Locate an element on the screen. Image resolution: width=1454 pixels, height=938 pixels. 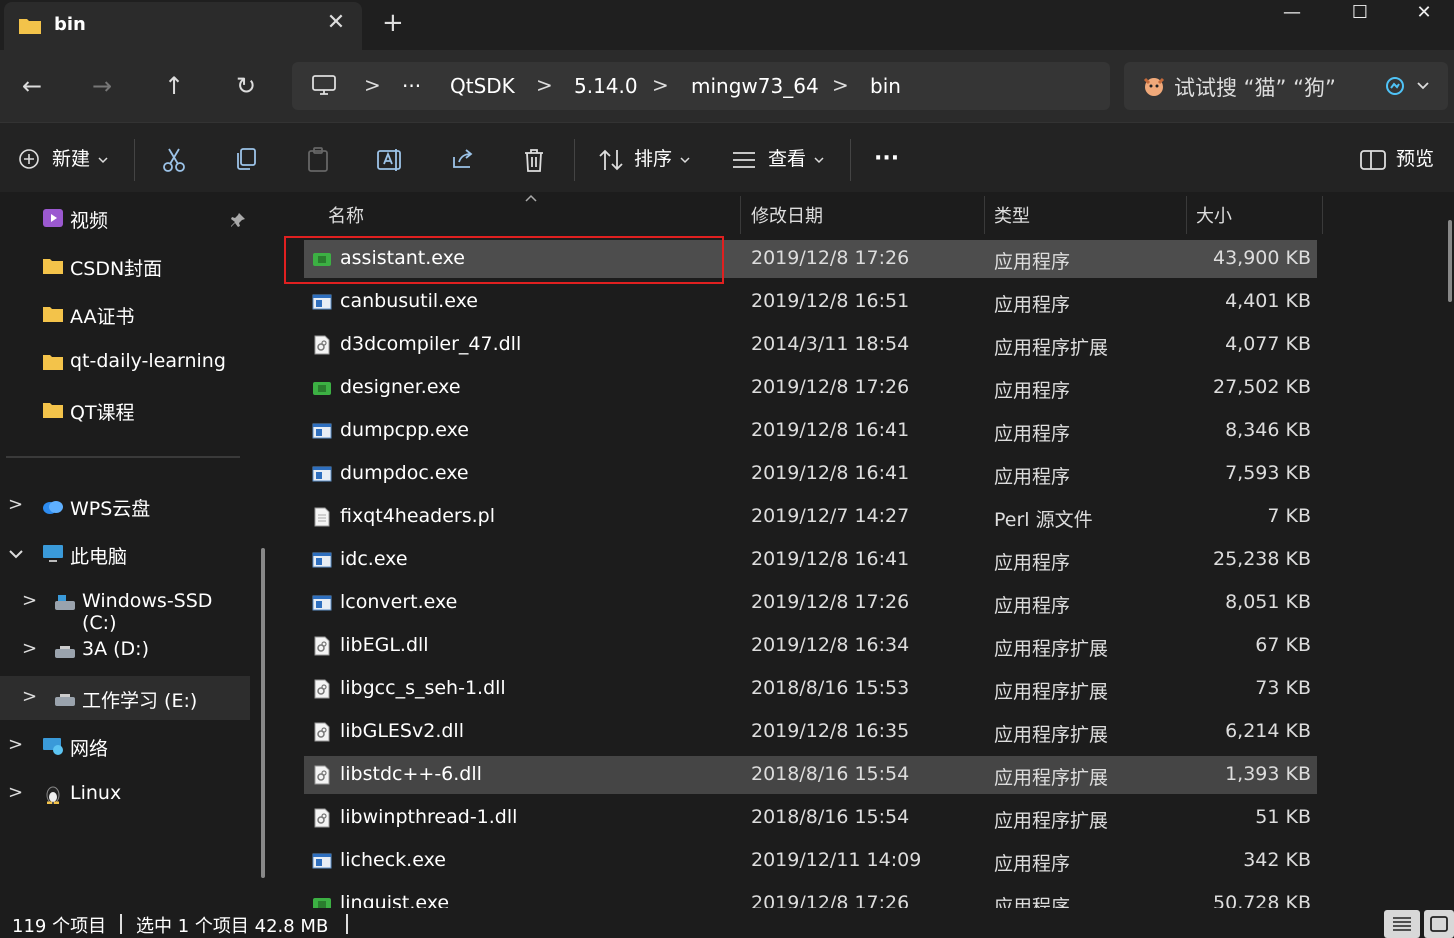
file-row: idc.exe 2019/12/8 16:41 应用程序 25,238 KB is located at coordinates (810, 560).